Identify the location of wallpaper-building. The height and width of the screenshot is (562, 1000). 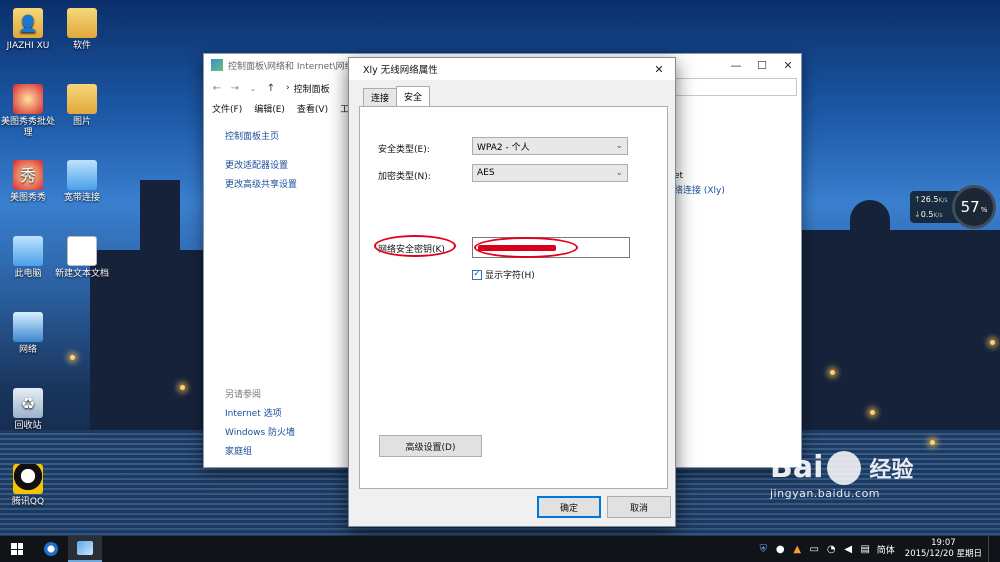
(900, 335).